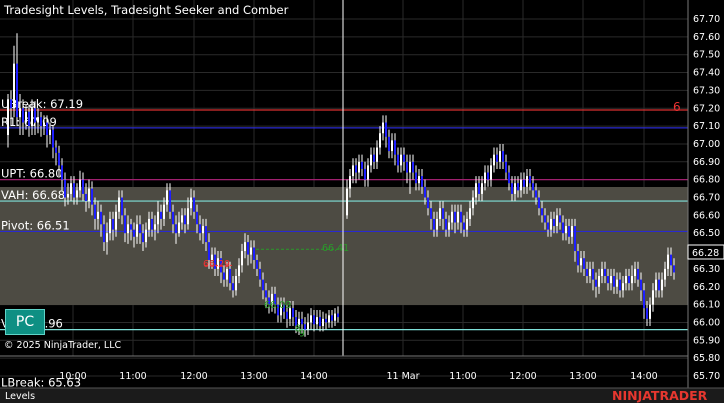  Describe the element at coordinates (20, 396) in the screenshot. I see `tab-levels: Levels` at that location.